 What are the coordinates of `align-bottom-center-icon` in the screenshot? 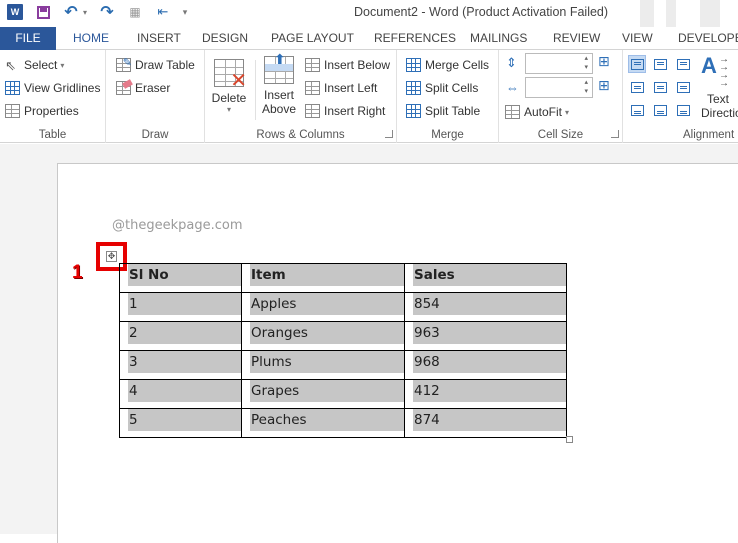 It's located at (660, 110).